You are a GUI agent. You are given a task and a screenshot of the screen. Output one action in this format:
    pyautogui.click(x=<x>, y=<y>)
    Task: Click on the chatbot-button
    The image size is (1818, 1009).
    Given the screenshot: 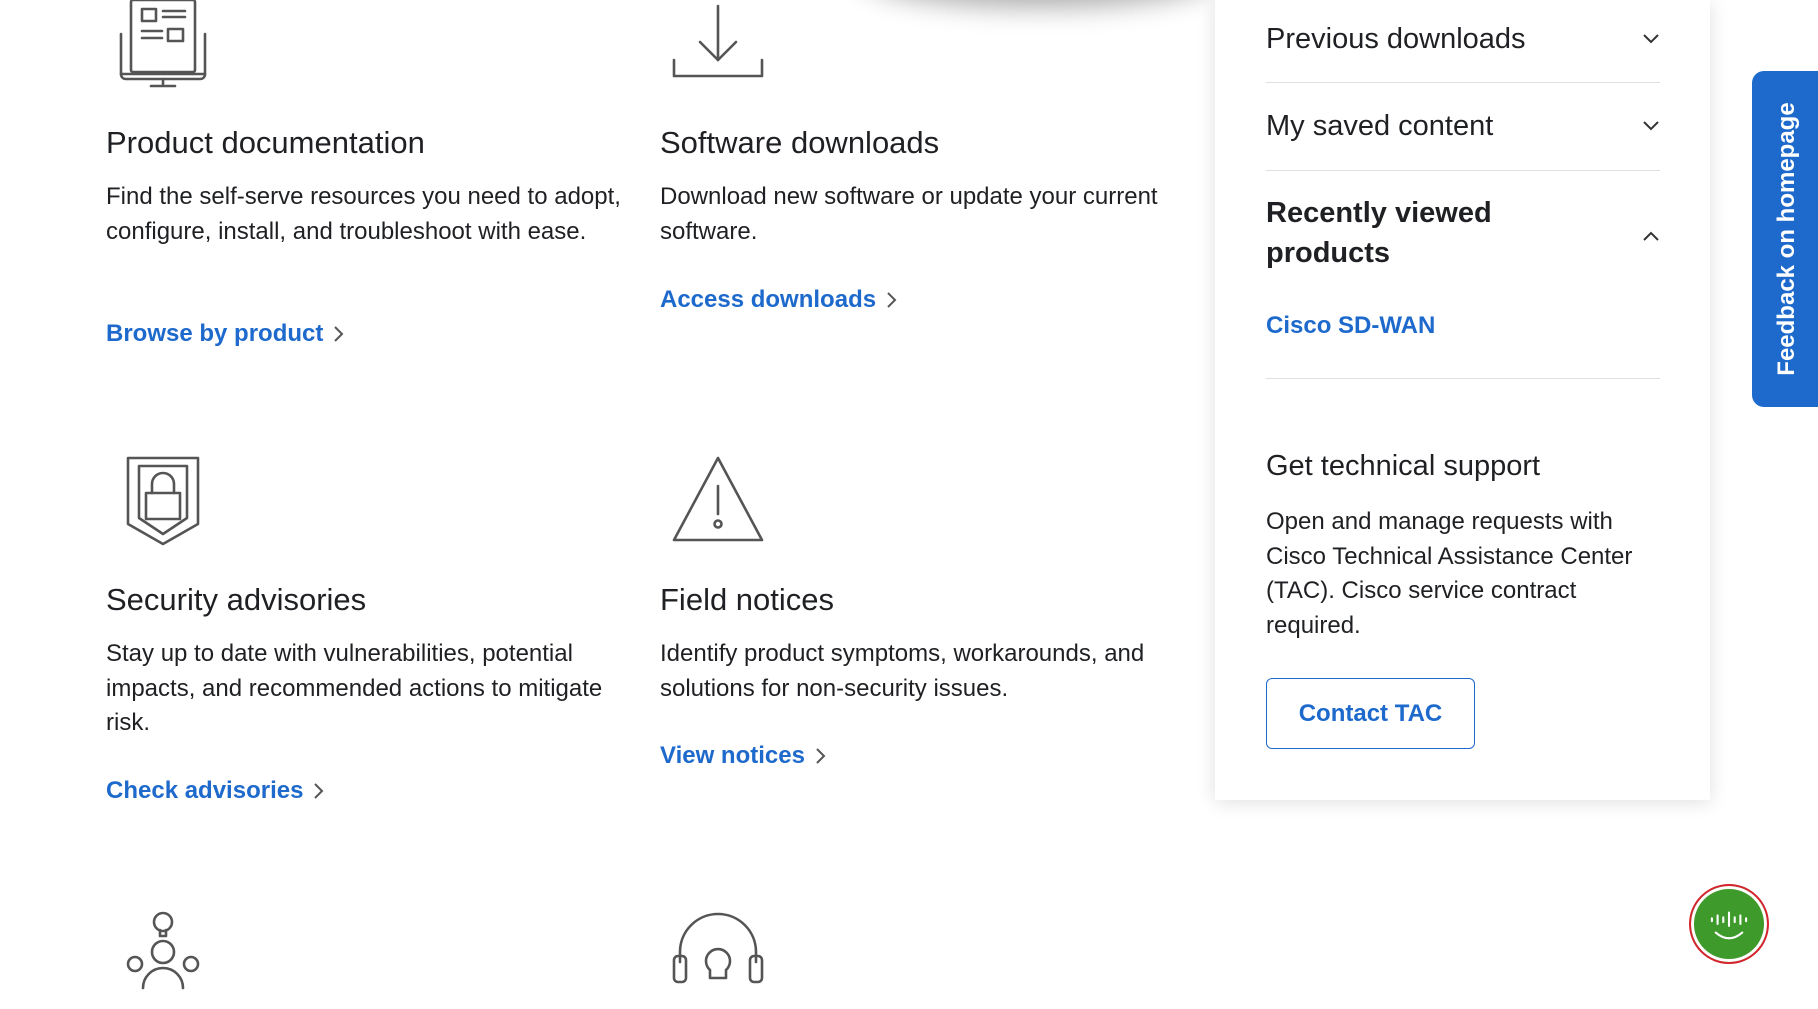 What is the action you would take?
    pyautogui.click(x=1729, y=924)
    